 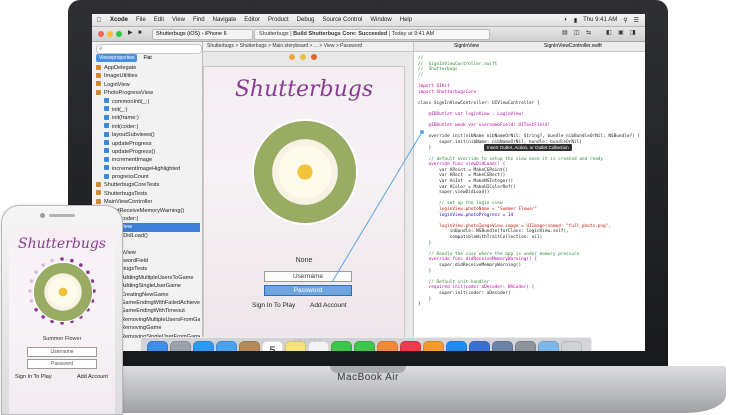 I want to click on menu-item-product: Product, so click(x=278, y=20).